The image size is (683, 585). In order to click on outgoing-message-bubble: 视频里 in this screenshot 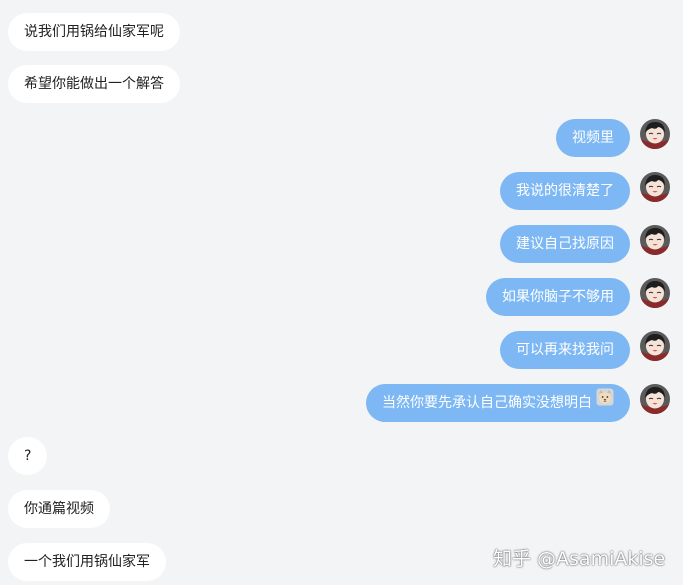, I will do `click(593, 138)`.